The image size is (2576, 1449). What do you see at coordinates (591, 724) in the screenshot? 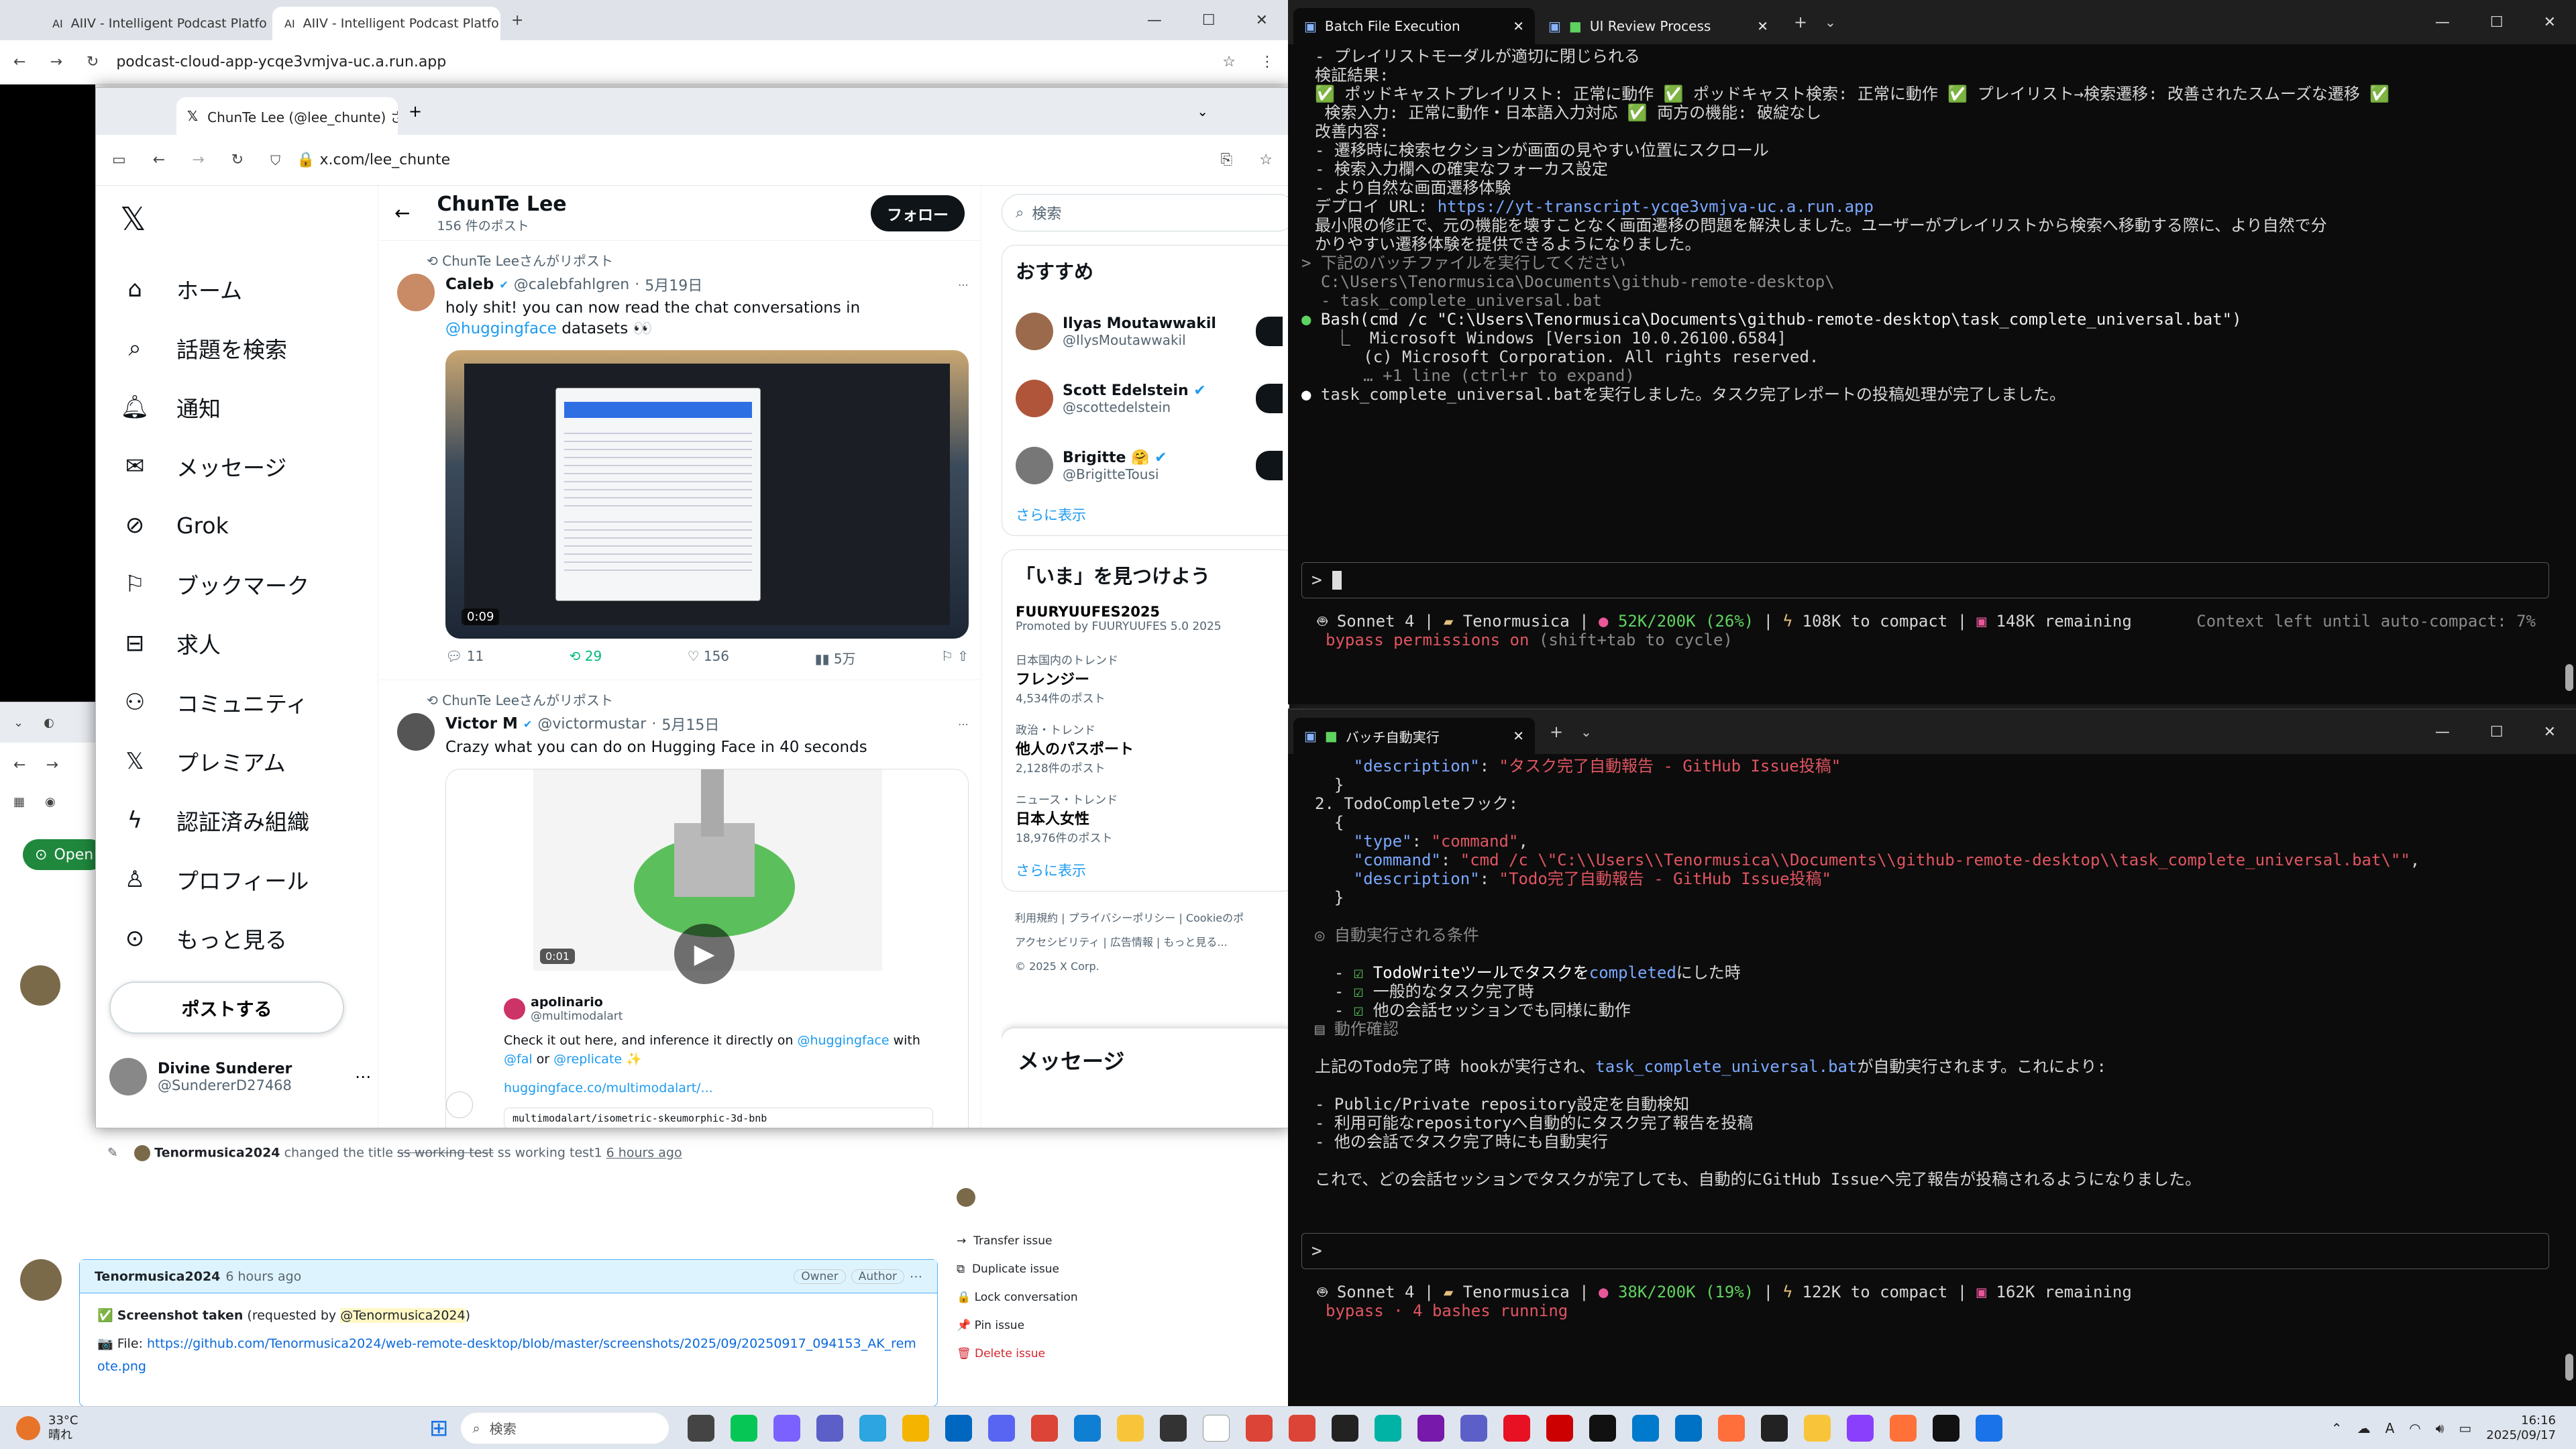
I see `tweet-handle: @victormustar` at bounding box center [591, 724].